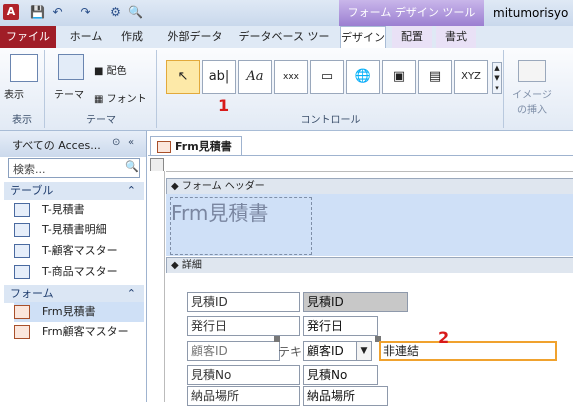 The width and height of the screenshot is (573, 406). Describe the element at coordinates (69, 93) in the screenshot. I see `theme-button-label: テーマ` at that location.